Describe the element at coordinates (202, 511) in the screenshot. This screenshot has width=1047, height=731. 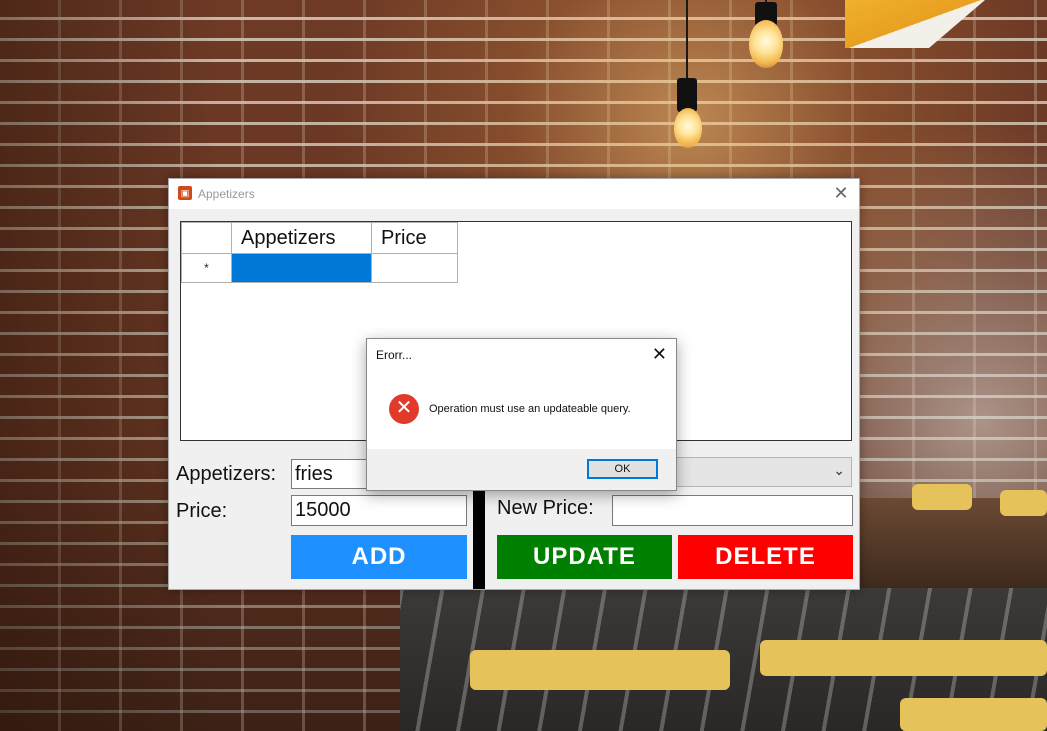
I see `price-label: Price:` at that location.